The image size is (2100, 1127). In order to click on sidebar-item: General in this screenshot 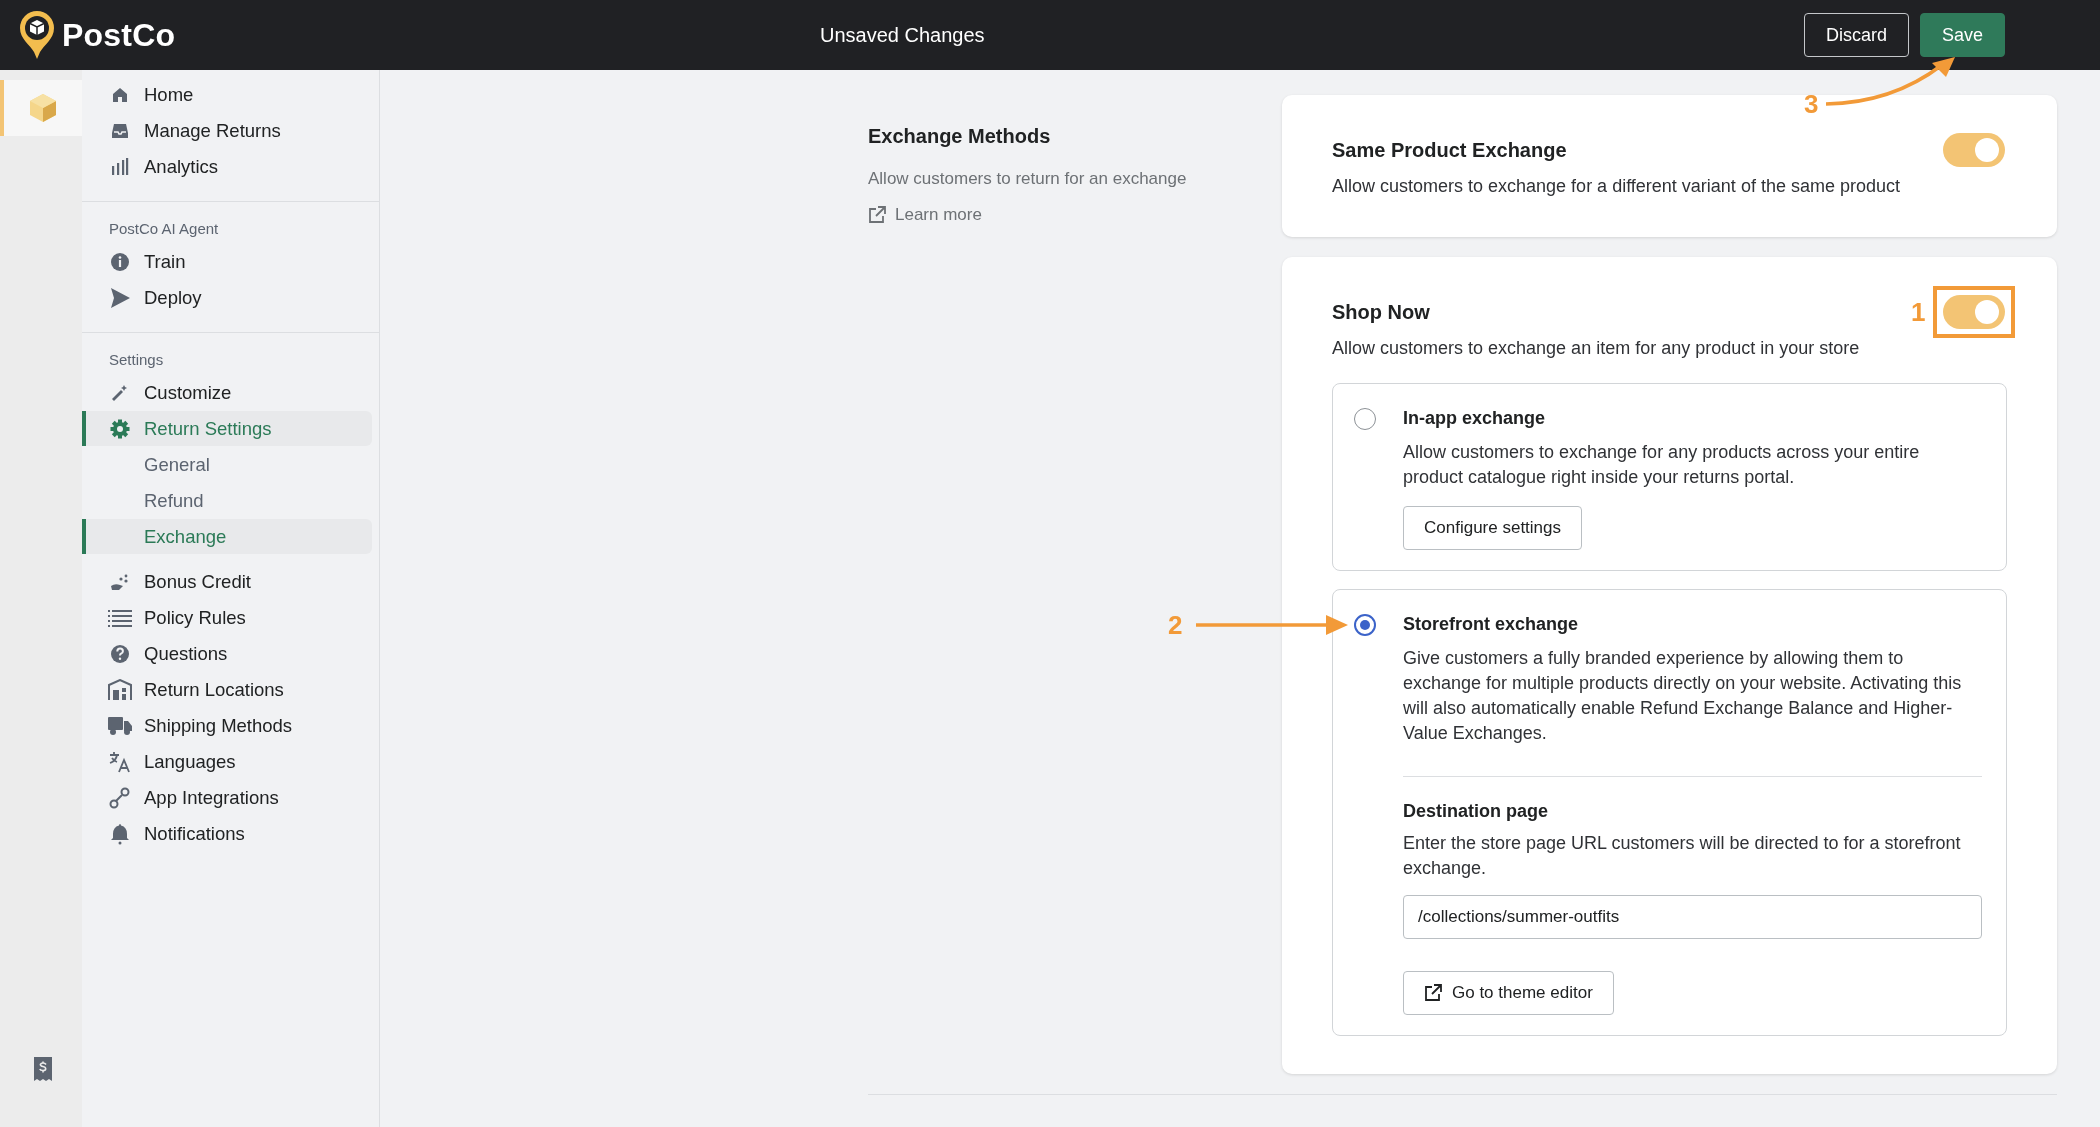, I will do `click(227, 464)`.